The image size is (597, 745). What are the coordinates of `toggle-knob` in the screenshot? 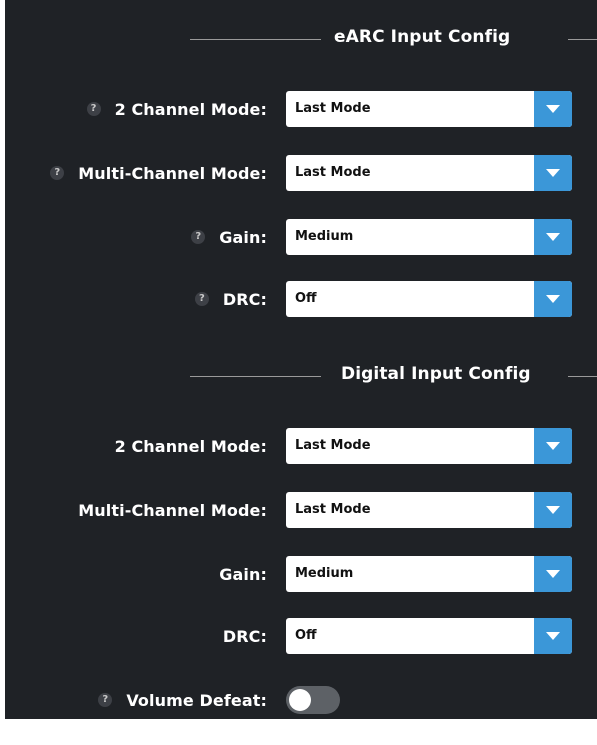 It's located at (300, 700).